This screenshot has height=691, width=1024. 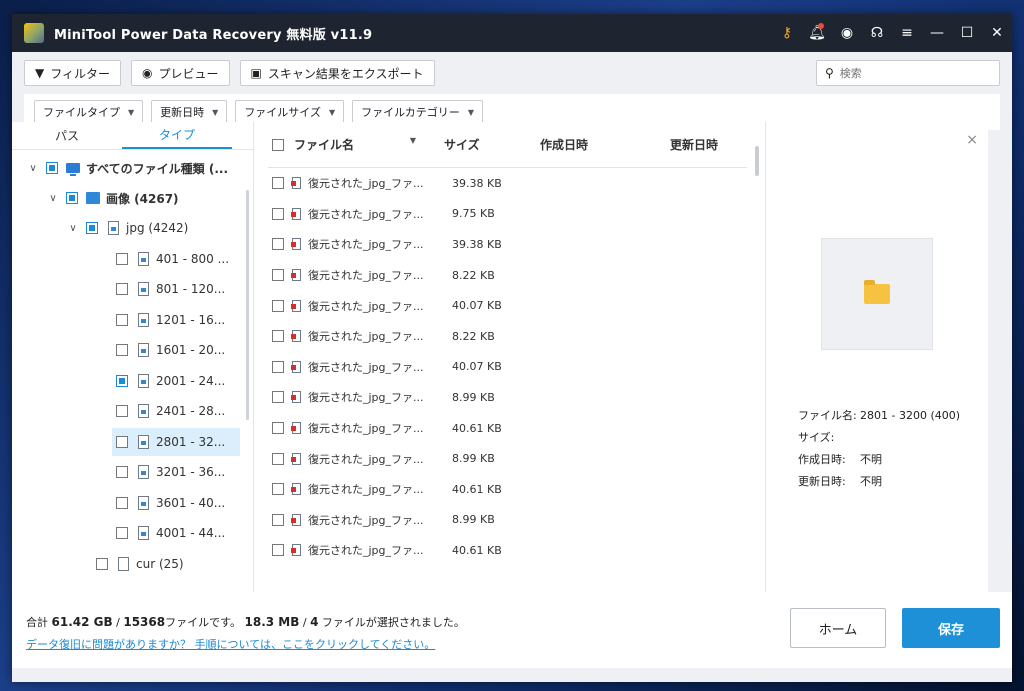 I want to click on close-icon: ×, so click(x=972, y=140).